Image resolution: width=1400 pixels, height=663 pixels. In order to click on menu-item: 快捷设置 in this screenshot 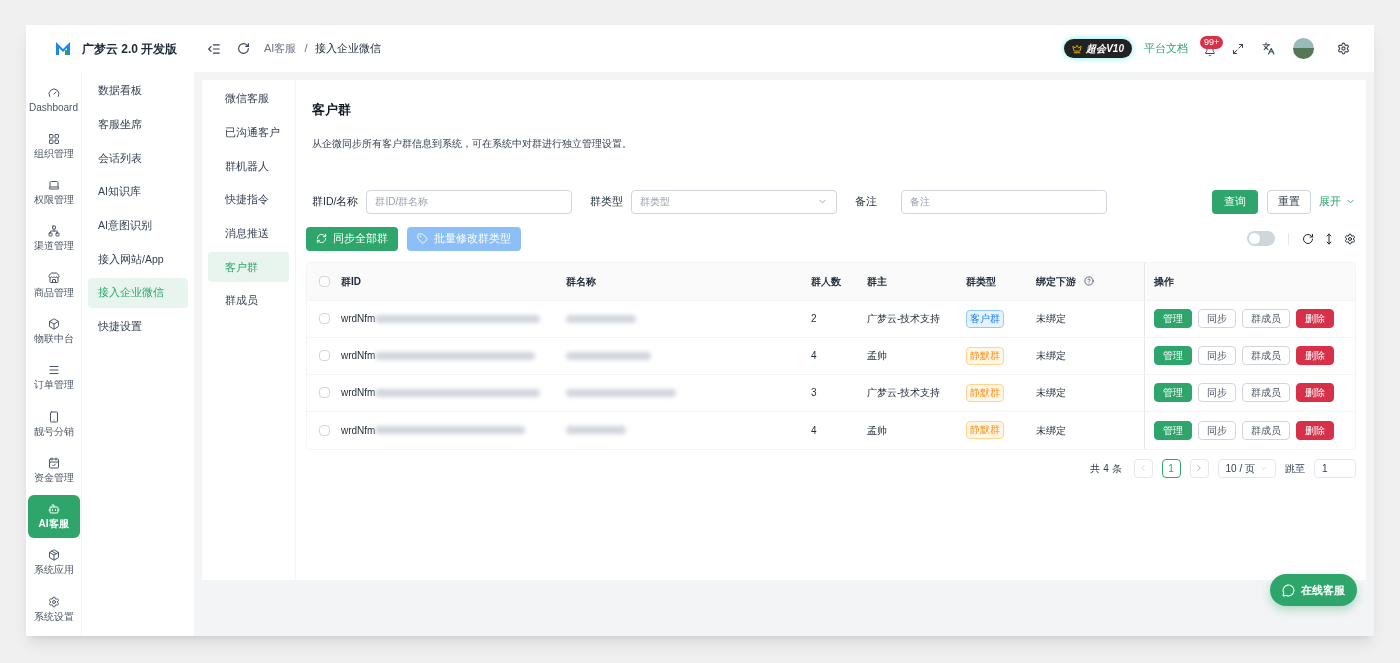, I will do `click(138, 326)`.